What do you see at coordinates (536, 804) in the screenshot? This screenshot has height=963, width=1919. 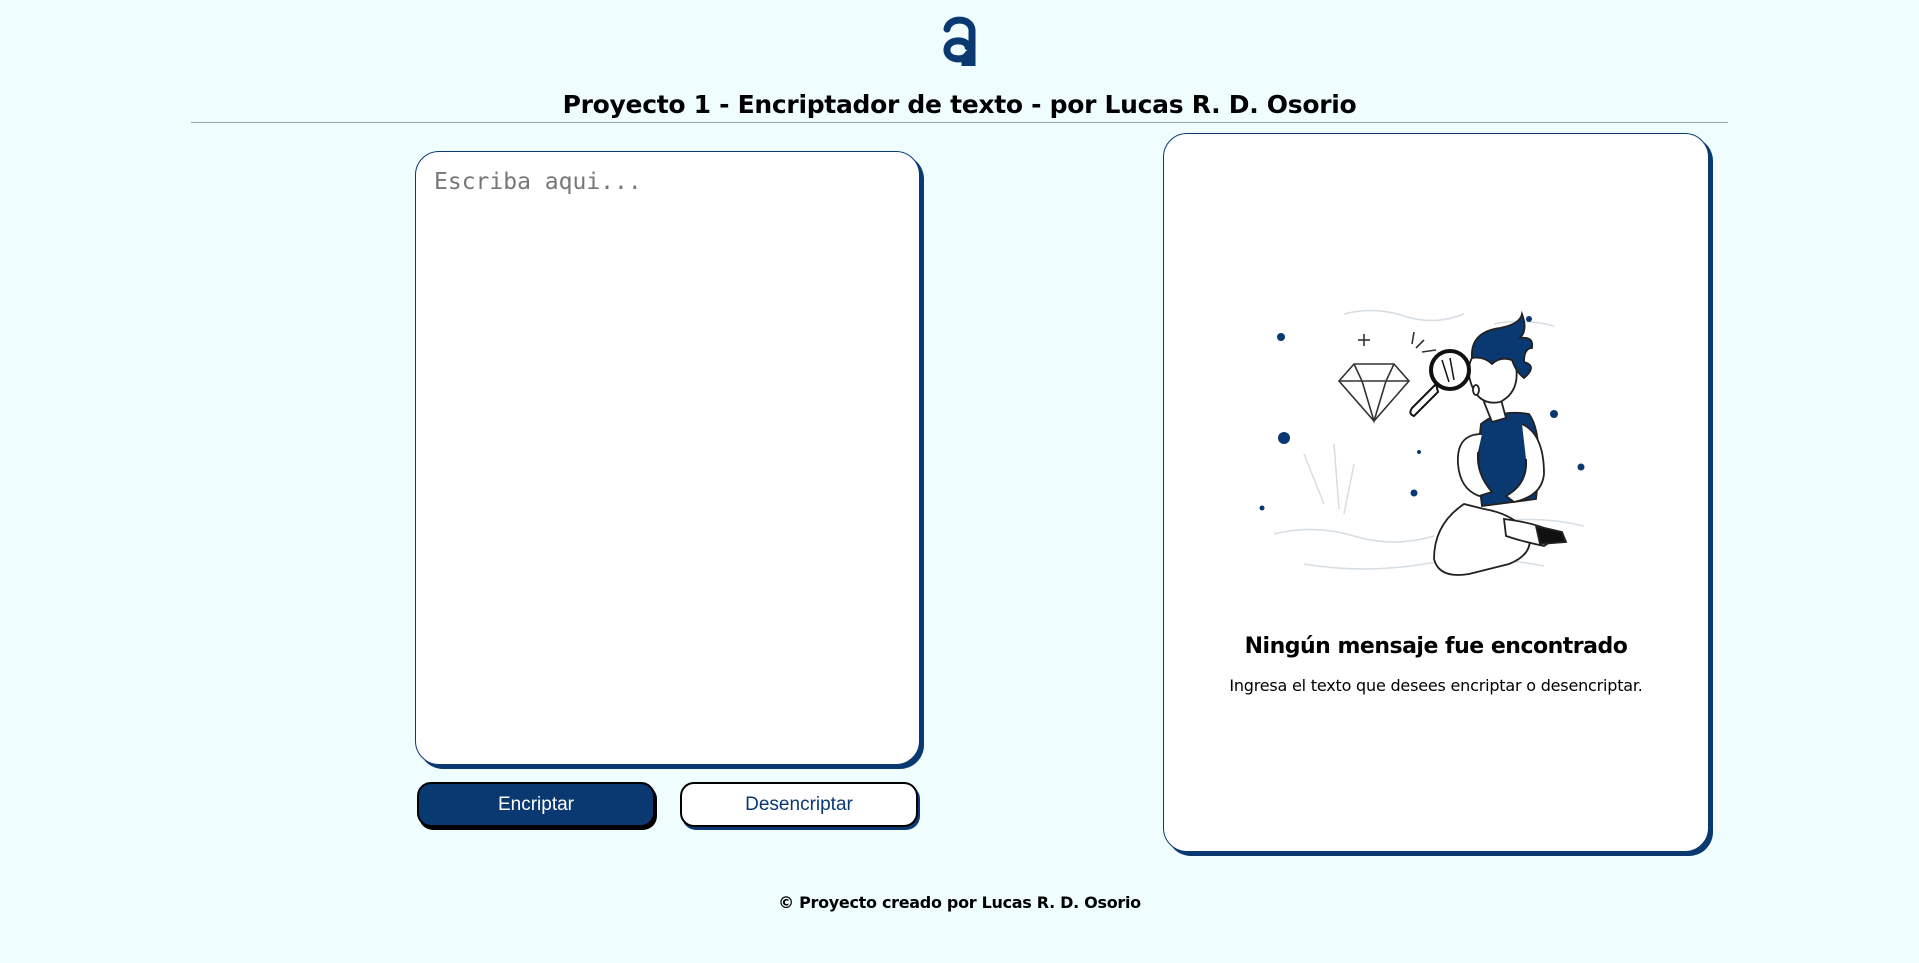 I see `encrypt-button: Encriptar` at bounding box center [536, 804].